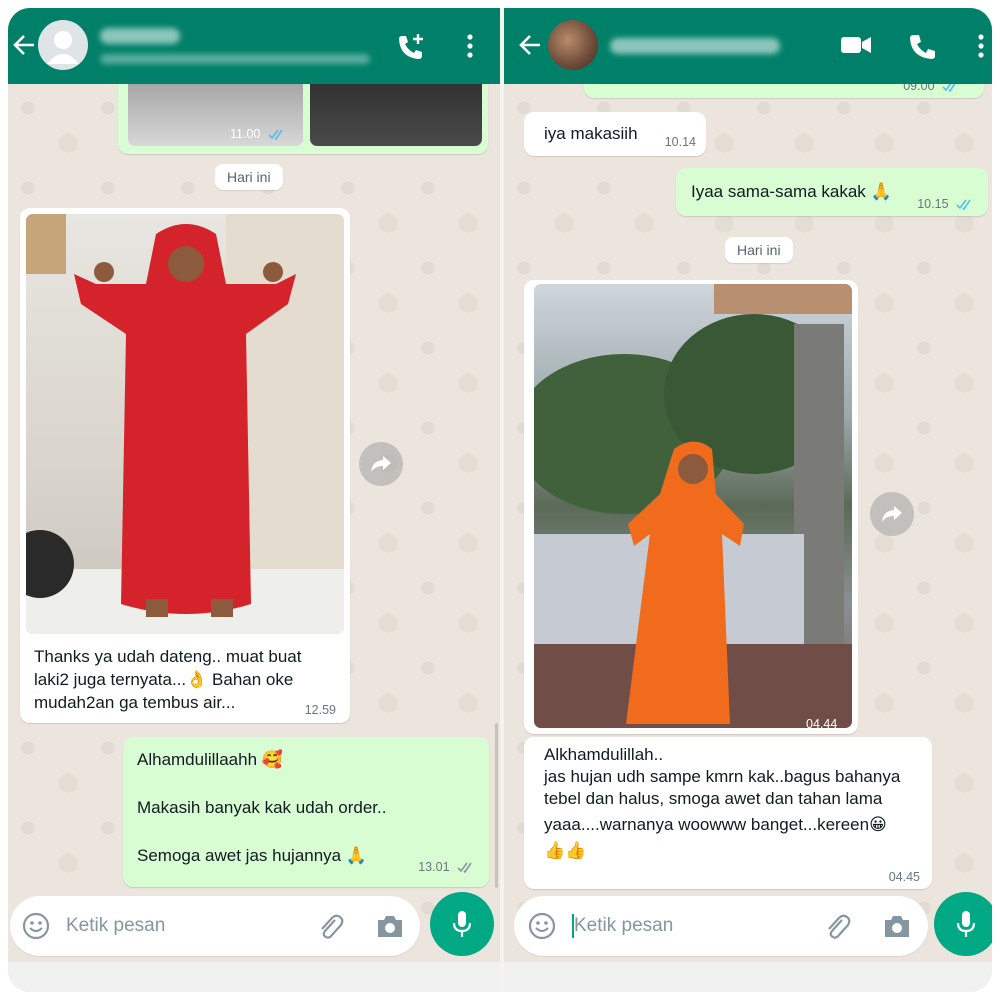 This screenshot has height=1000, width=1000. What do you see at coordinates (904, 877) in the screenshot?
I see `message-time: 04.45` at bounding box center [904, 877].